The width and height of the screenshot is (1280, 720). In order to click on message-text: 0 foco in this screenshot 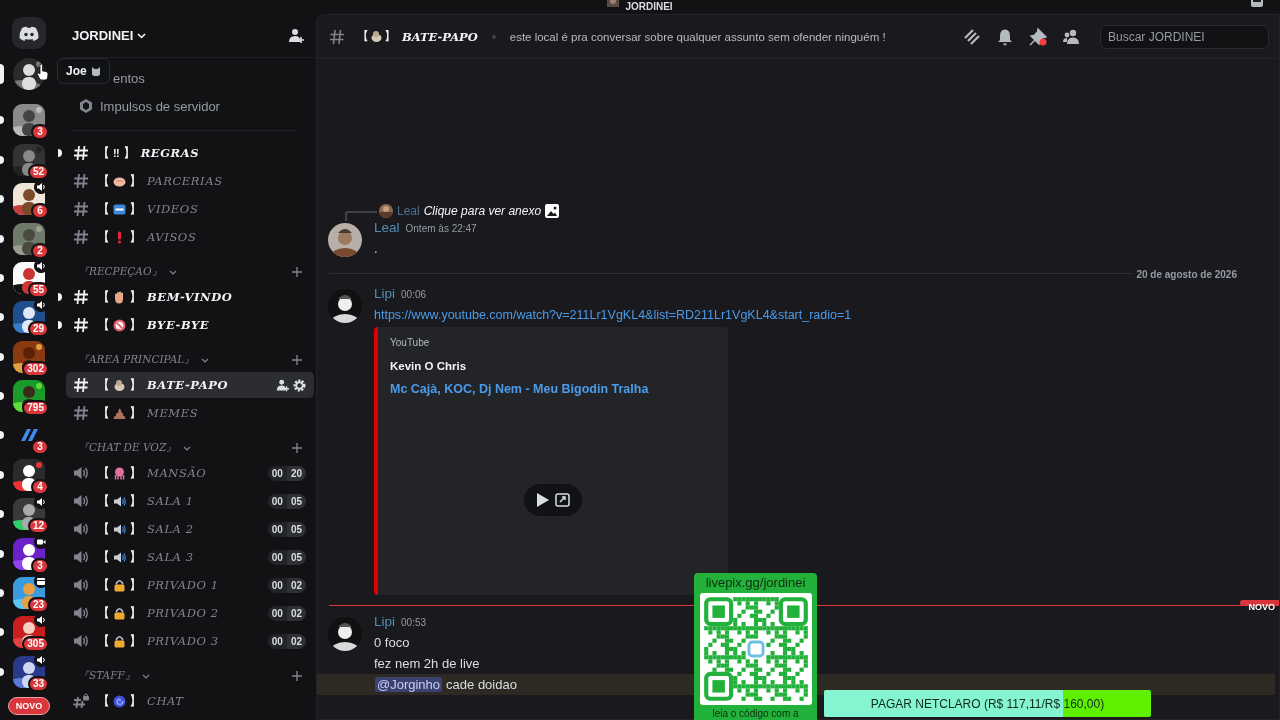, I will do `click(392, 642)`.